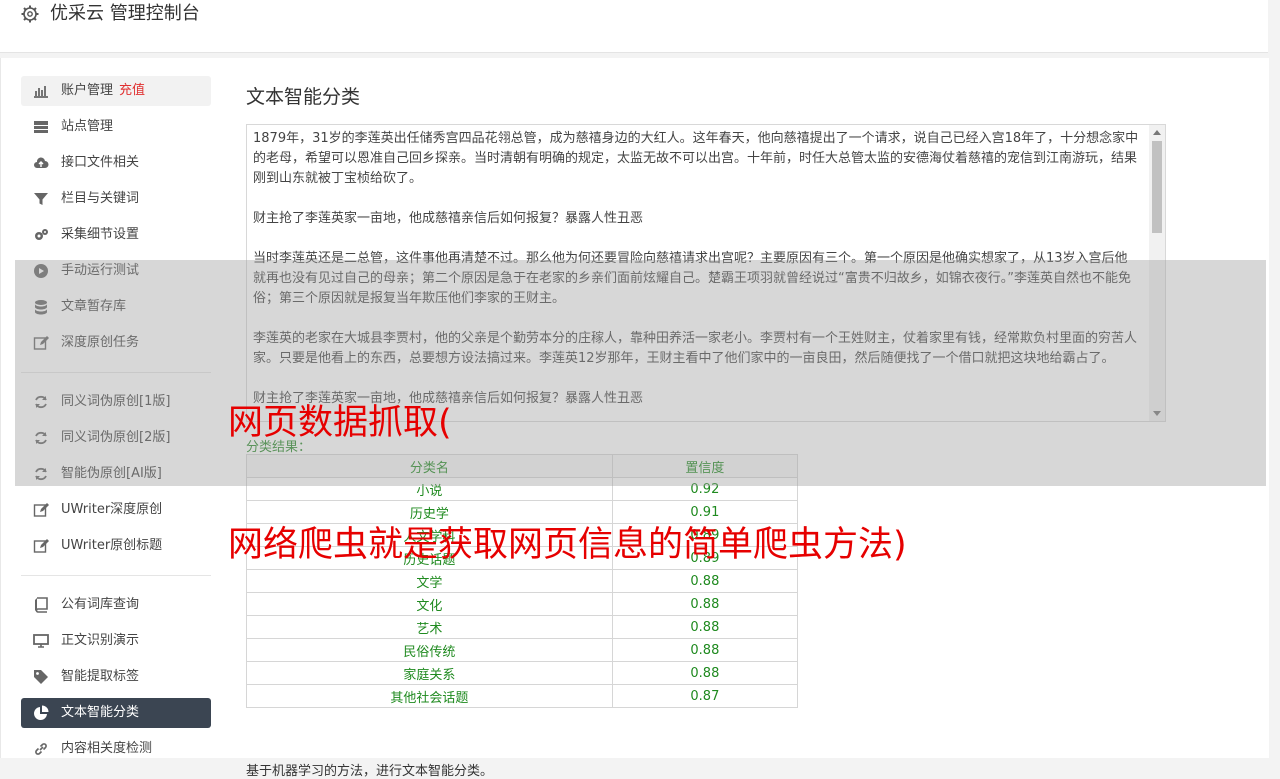 This screenshot has width=1280, height=779. What do you see at coordinates (705, 696) in the screenshot?
I see `confidence-cell: 0.87` at bounding box center [705, 696].